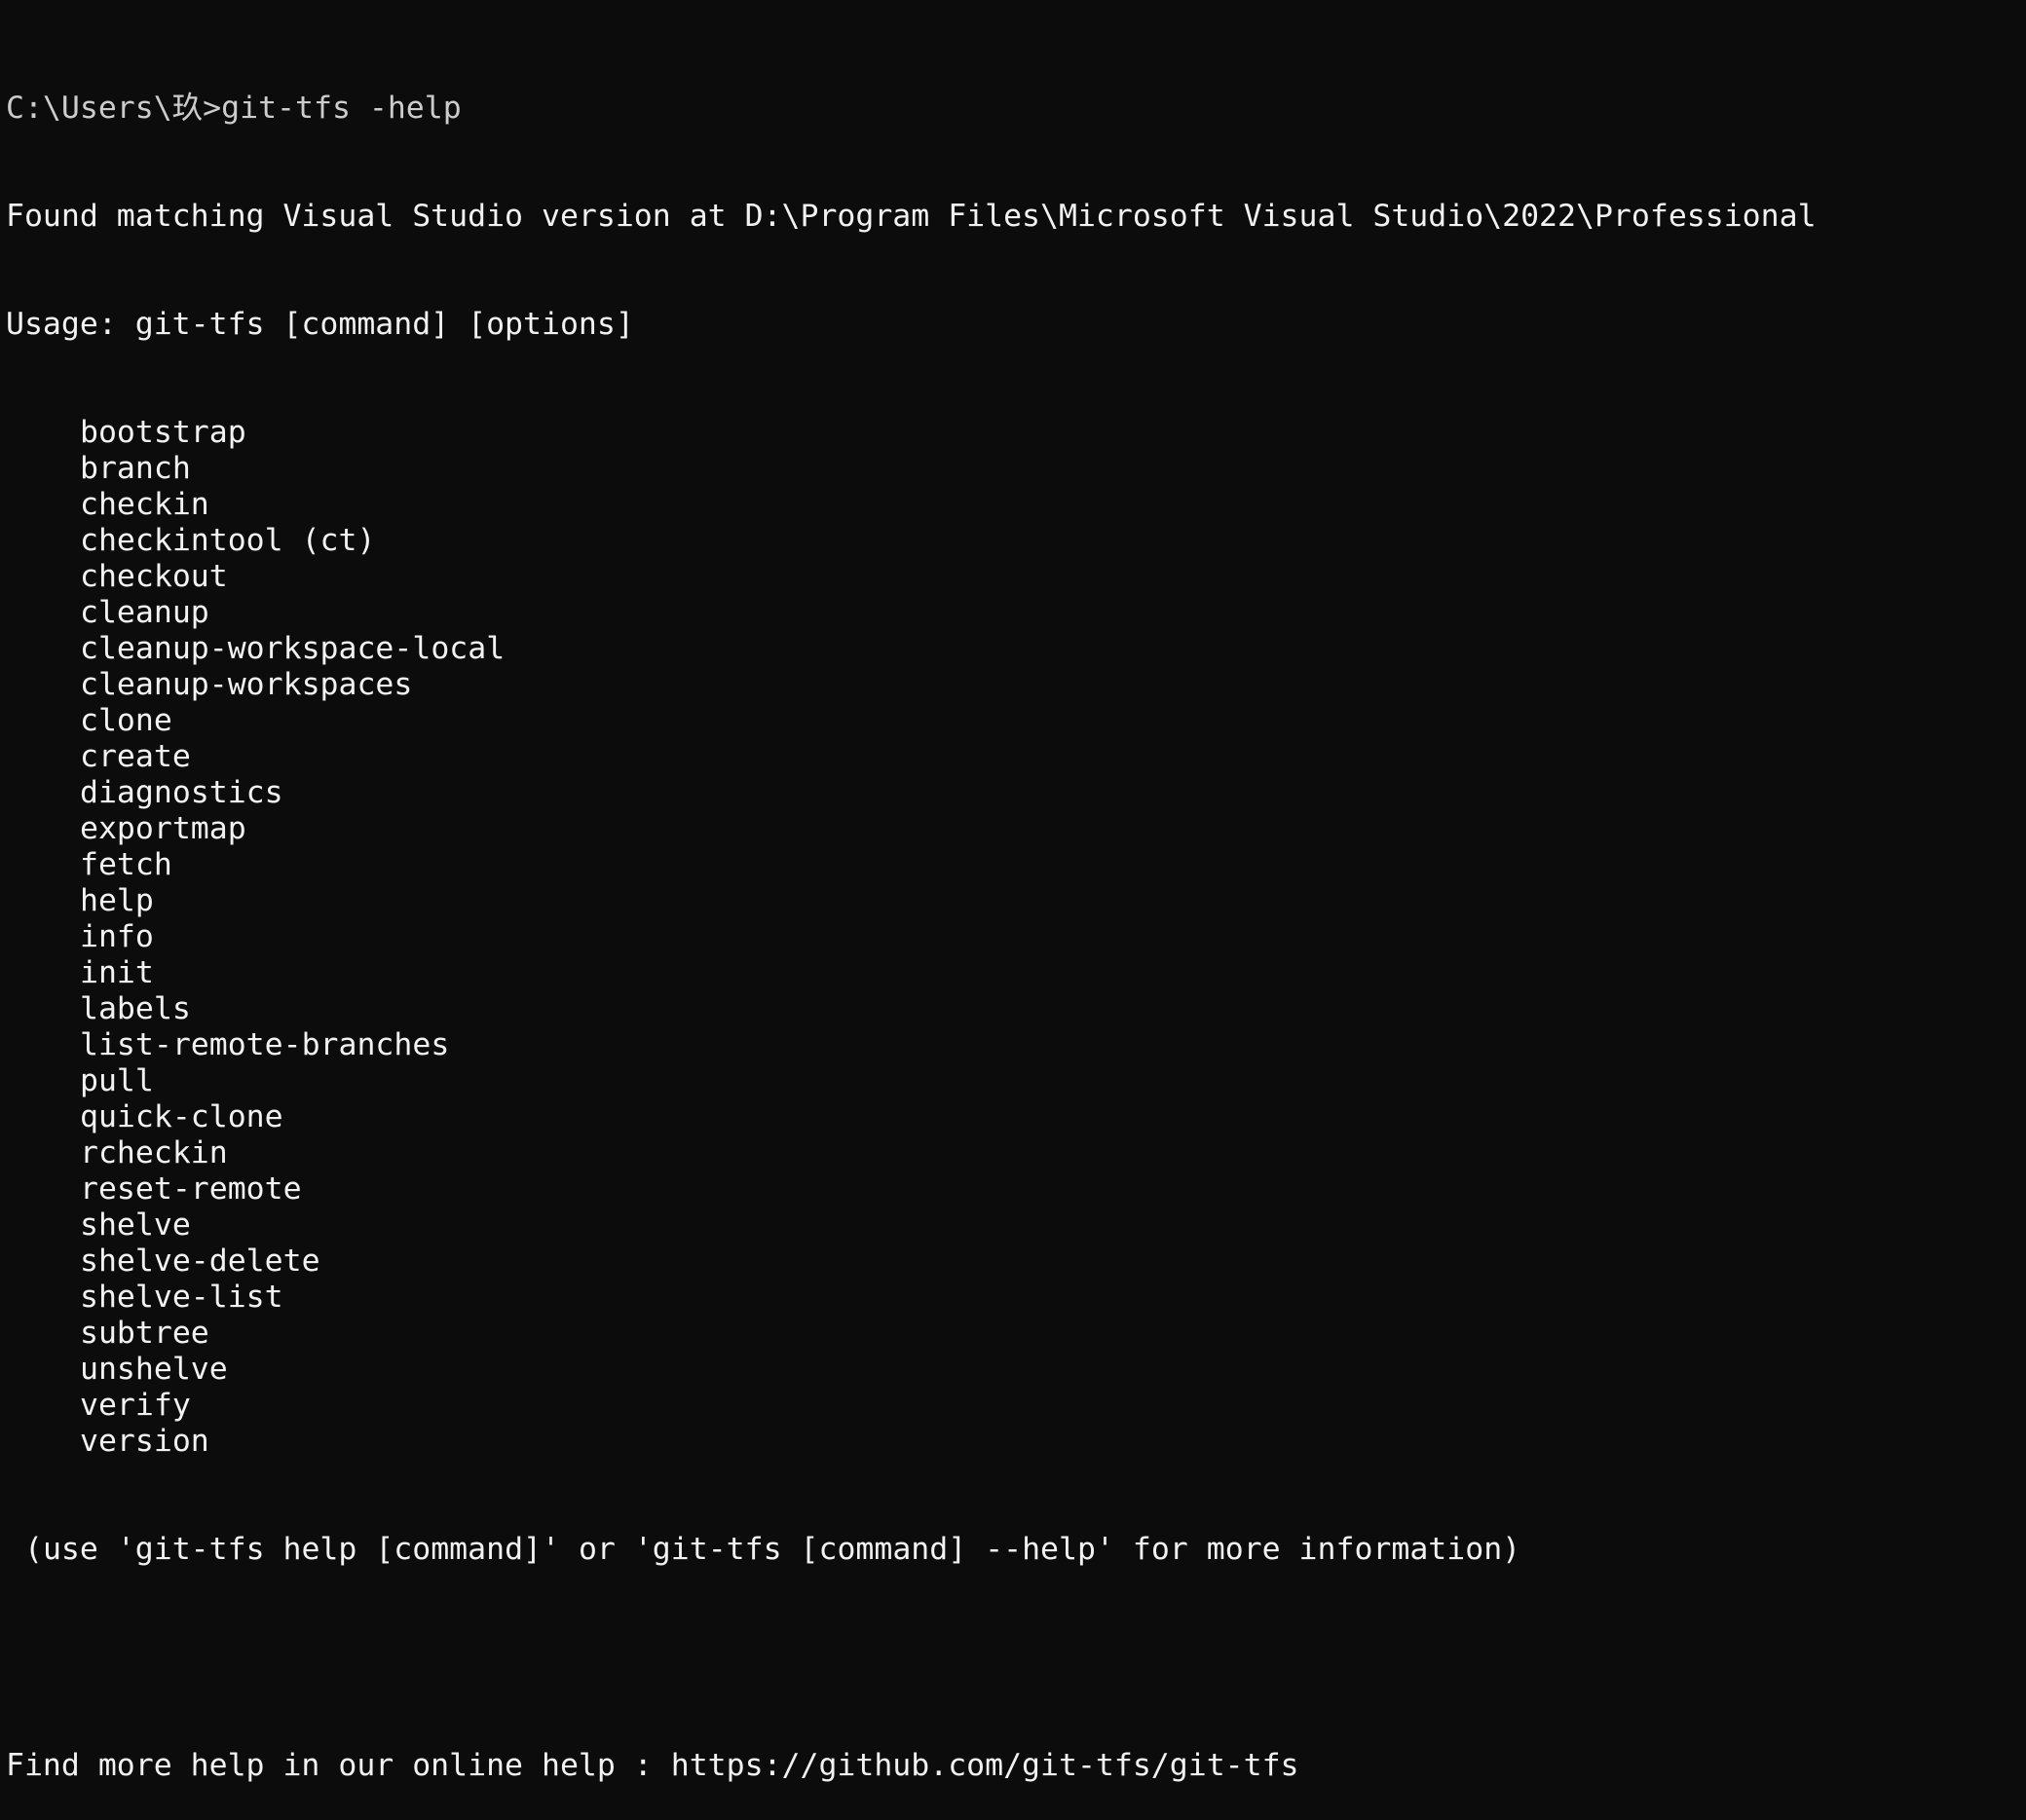 The height and width of the screenshot is (1820, 2026). What do you see at coordinates (293, 648) in the screenshot?
I see `command-list-item: cleanup-workspace-local` at bounding box center [293, 648].